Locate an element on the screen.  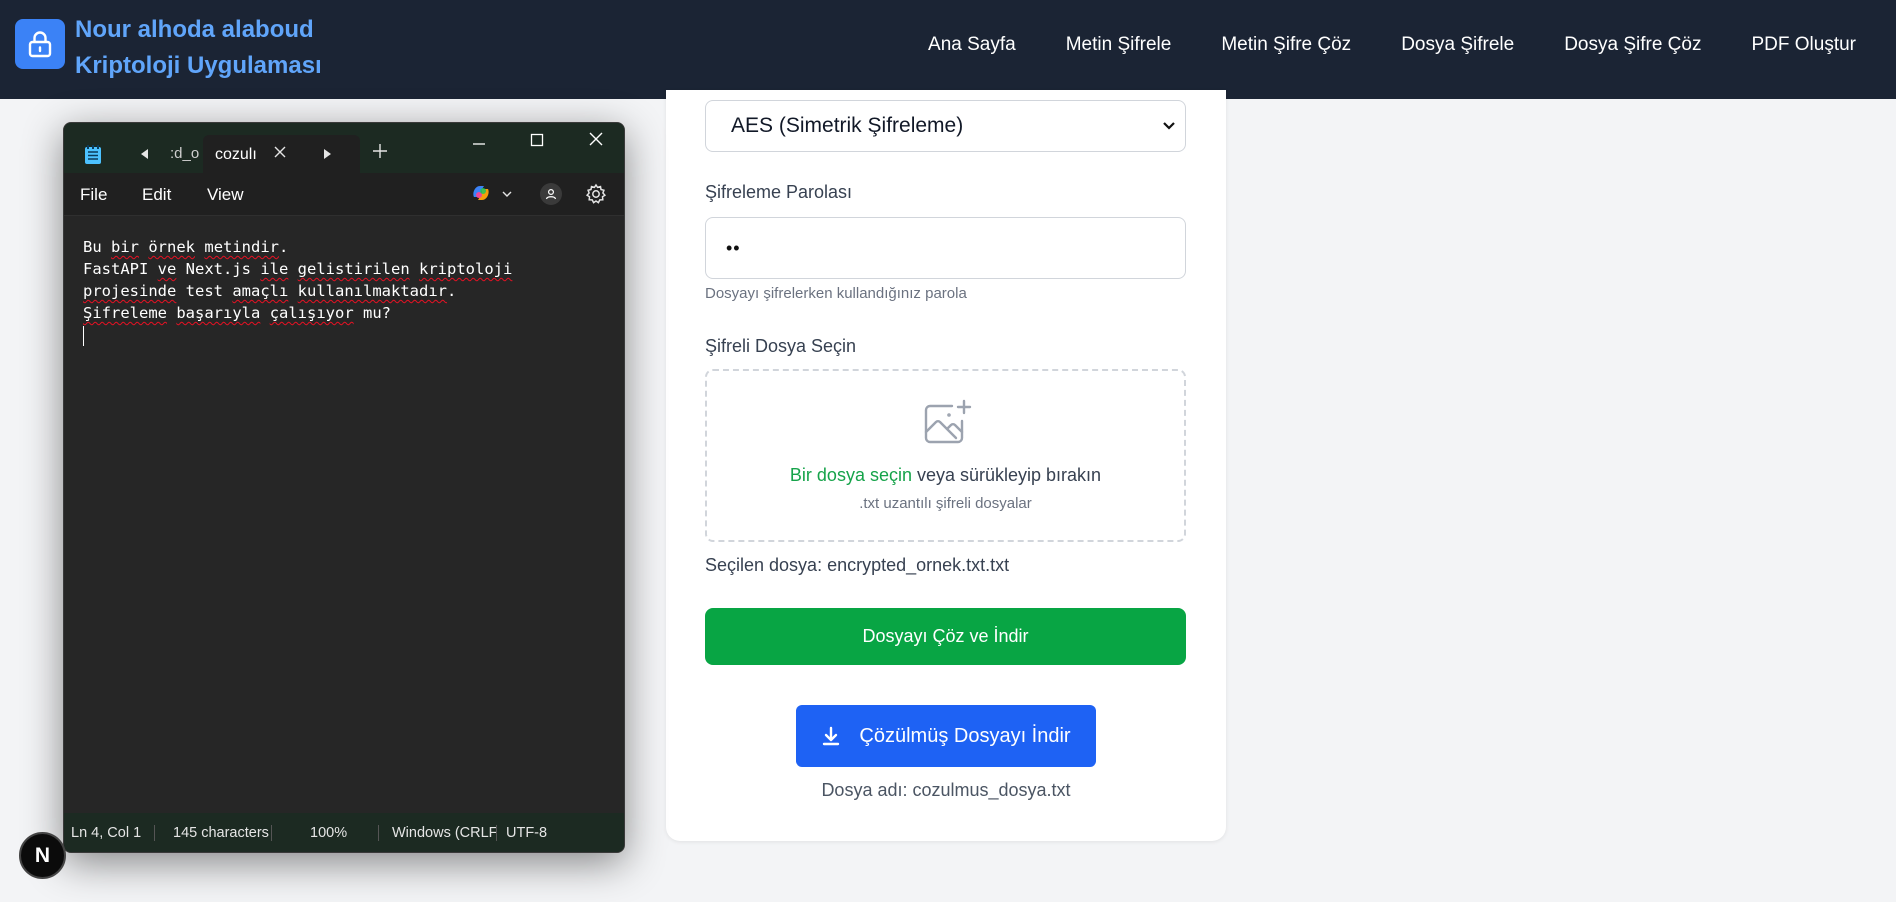
nav-dosya-sifre-coz: Dosya Şifre Çöz is located at coordinates (1632, 45).